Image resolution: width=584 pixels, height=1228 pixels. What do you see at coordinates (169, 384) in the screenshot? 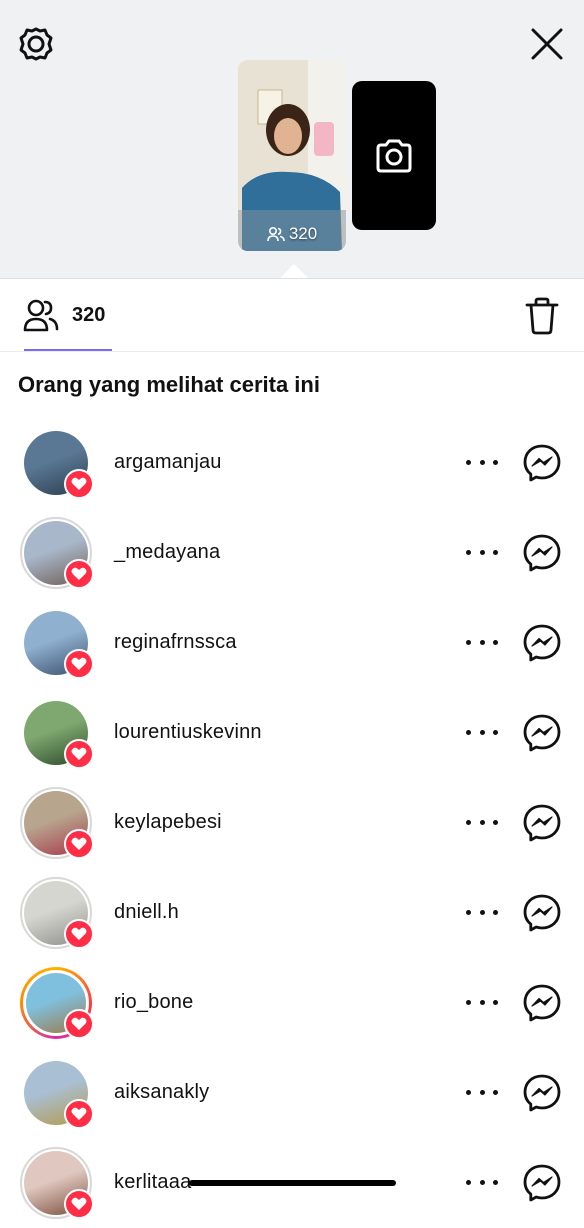
I see `section-title: Orang yang melihat cerita ini` at bounding box center [169, 384].